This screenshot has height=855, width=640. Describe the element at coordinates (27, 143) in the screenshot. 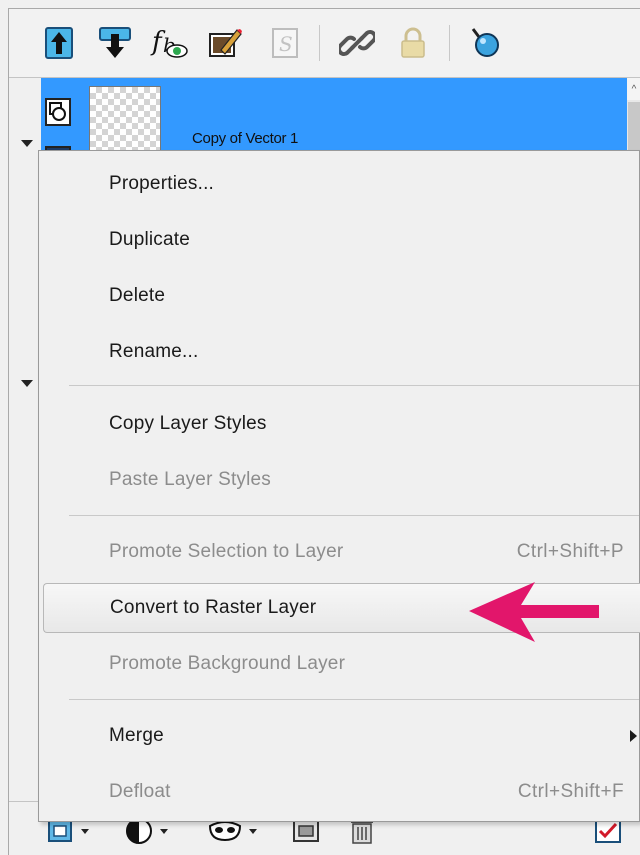

I see `expand-toggle-icon` at that location.